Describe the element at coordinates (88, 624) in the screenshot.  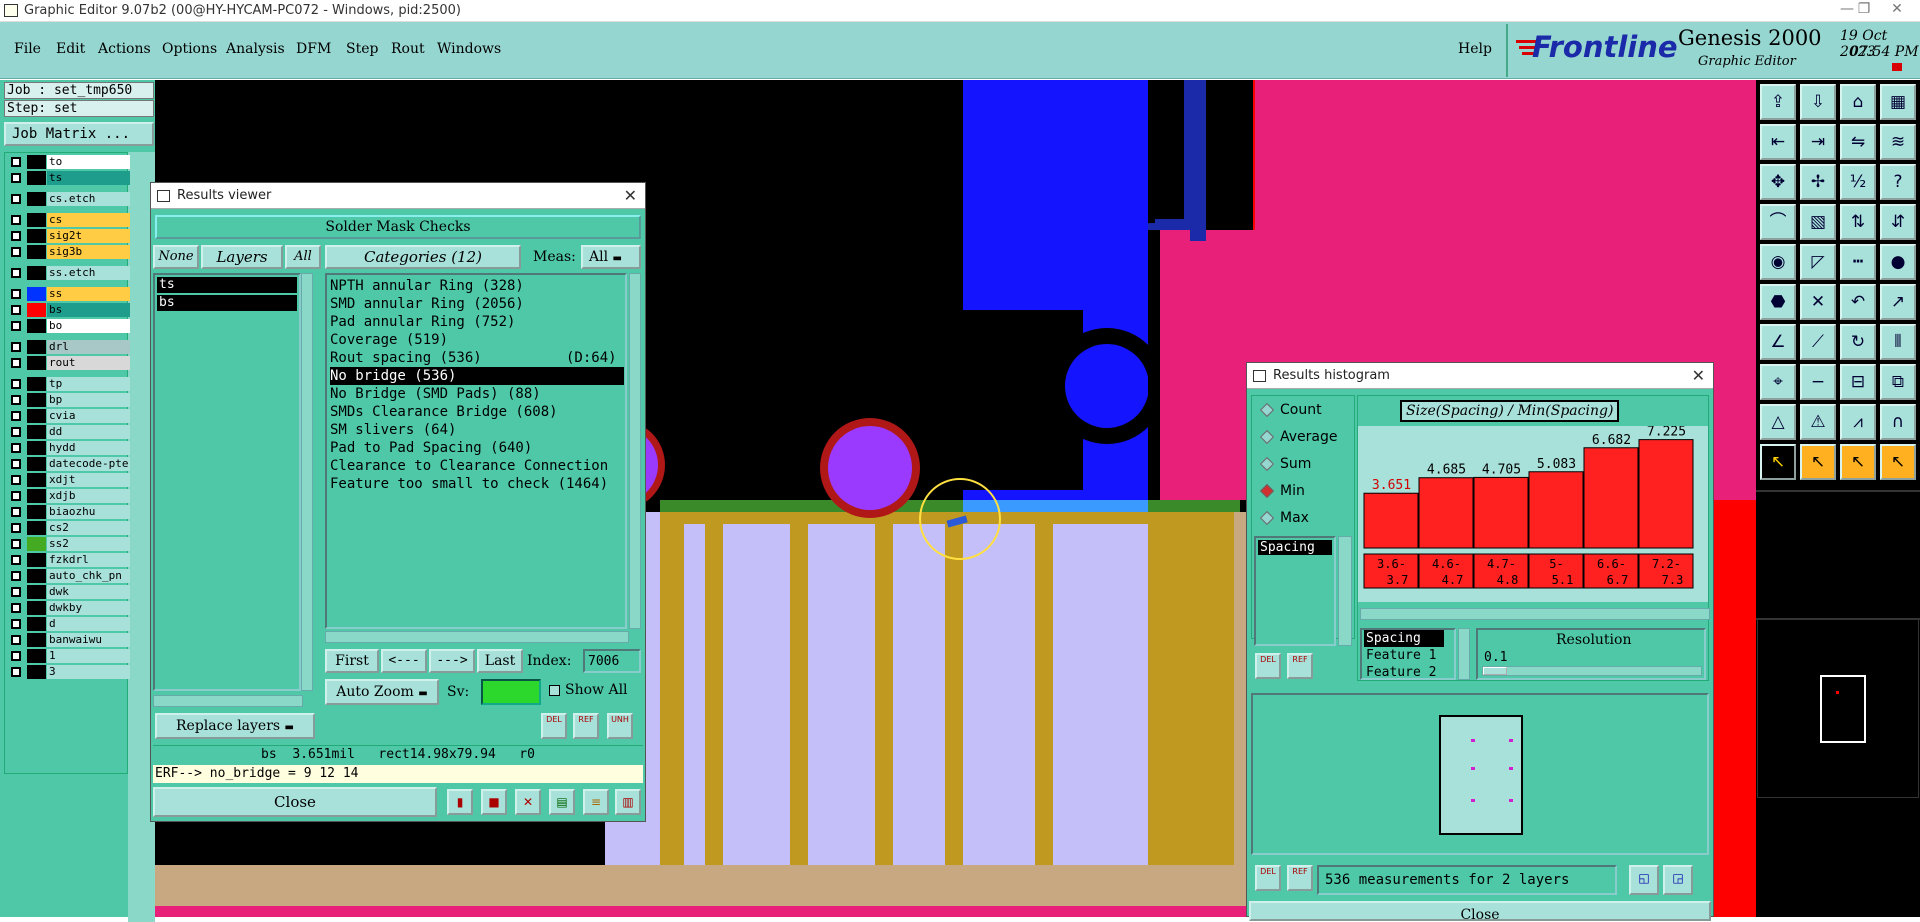
I see `layer-name: d` at that location.